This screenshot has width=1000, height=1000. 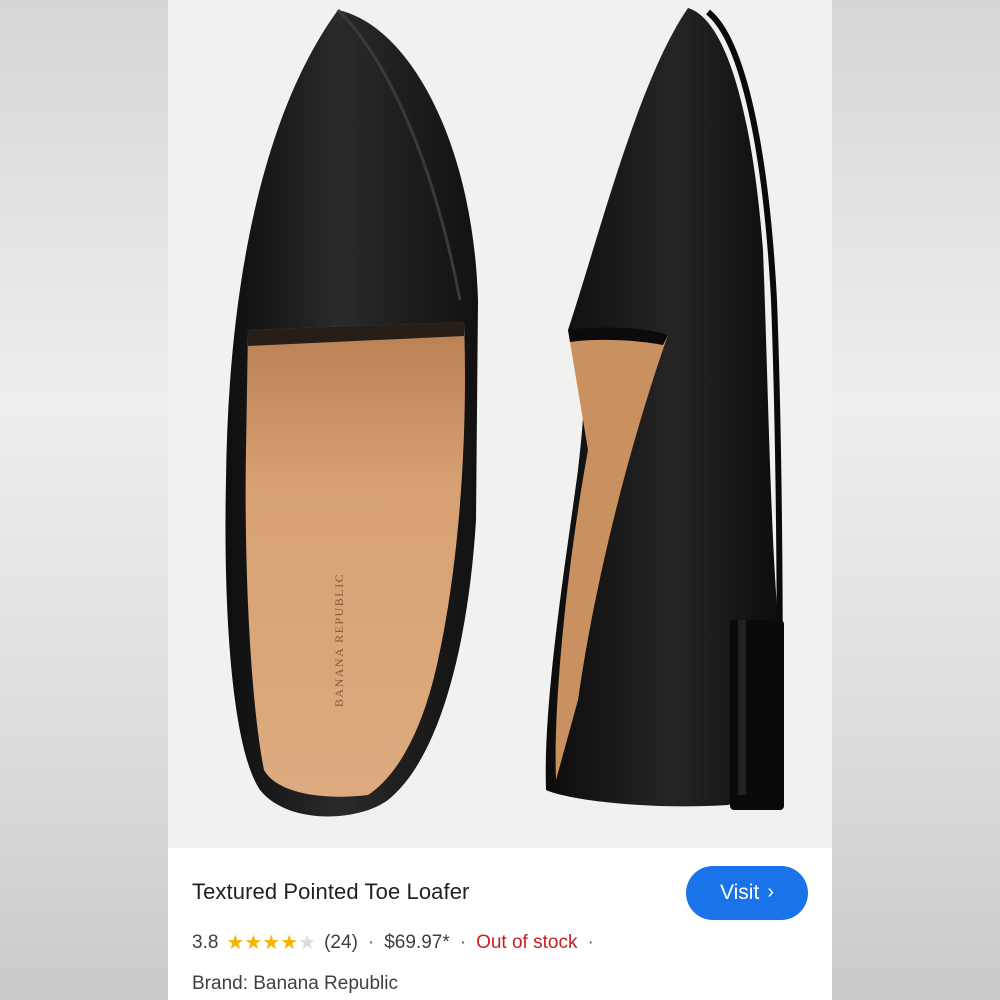 What do you see at coordinates (527, 942) in the screenshot?
I see `stock-status: Out of stock` at bounding box center [527, 942].